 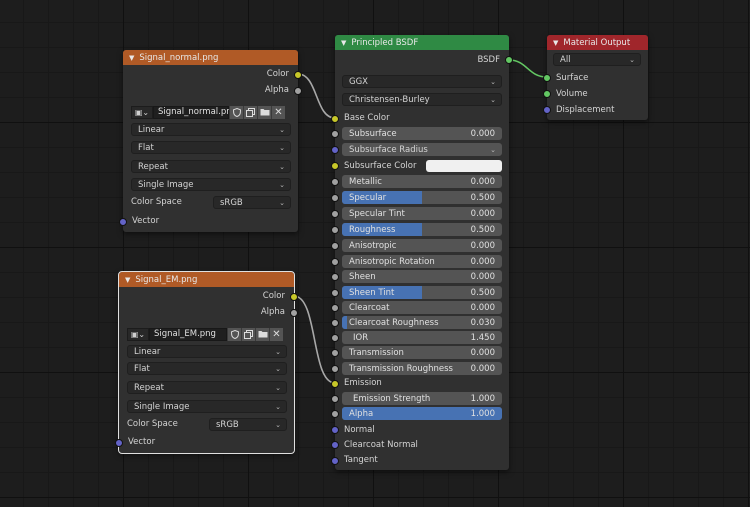 What do you see at coordinates (335, 353) in the screenshot?
I see `input-transmission-socket` at bounding box center [335, 353].